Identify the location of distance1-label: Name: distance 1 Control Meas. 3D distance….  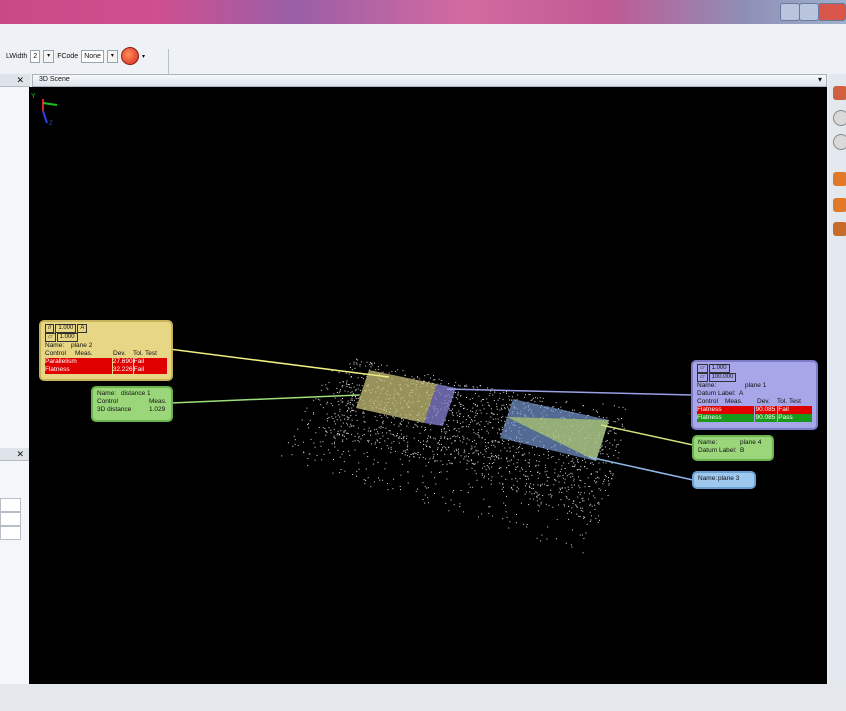
(132, 404).